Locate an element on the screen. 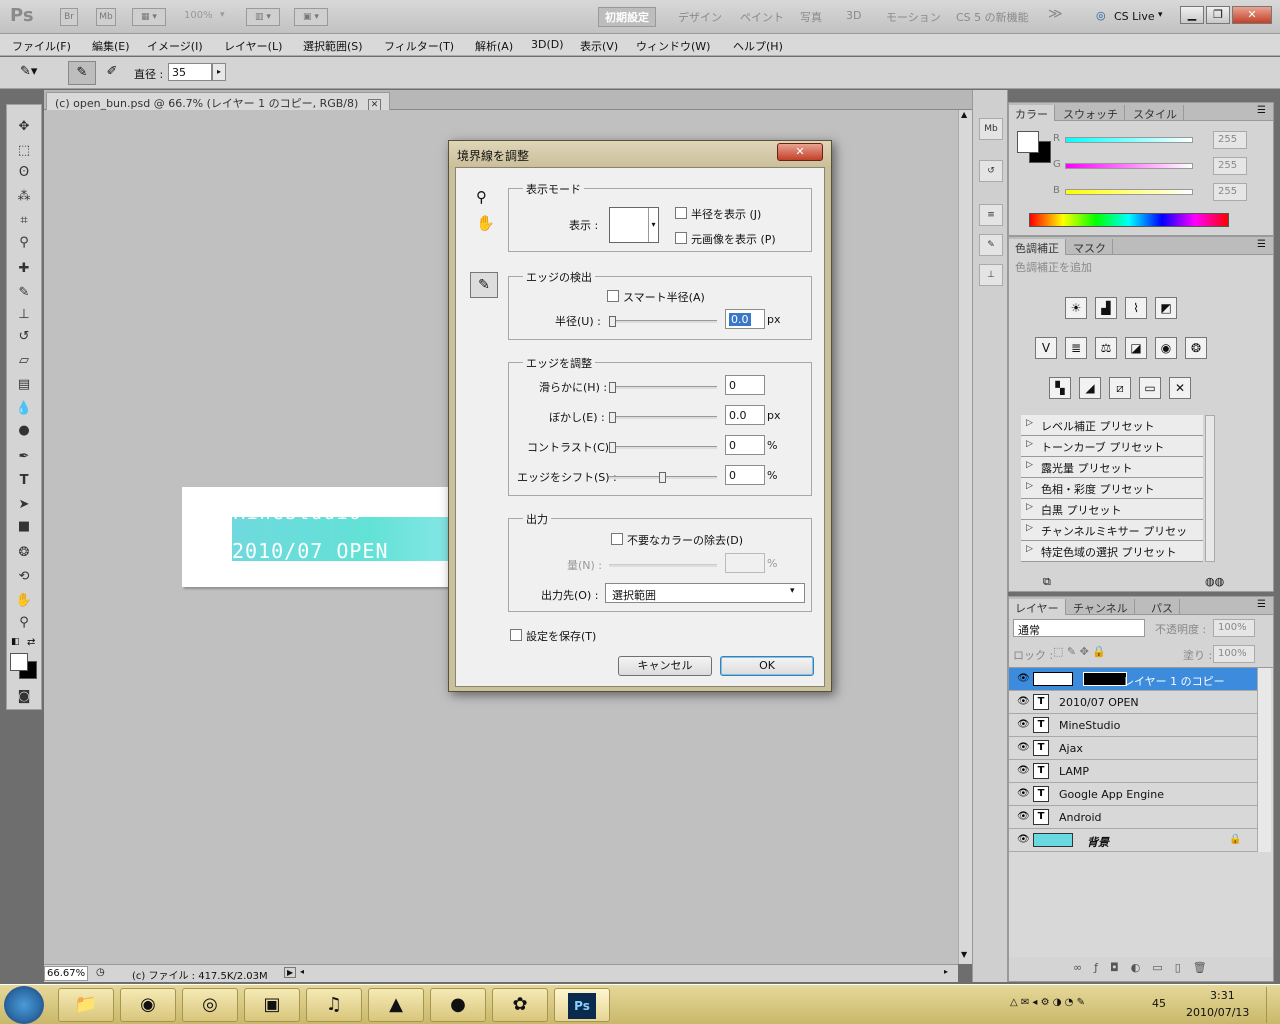  eraser-tool-icon: ▱ is located at coordinates (24, 361).